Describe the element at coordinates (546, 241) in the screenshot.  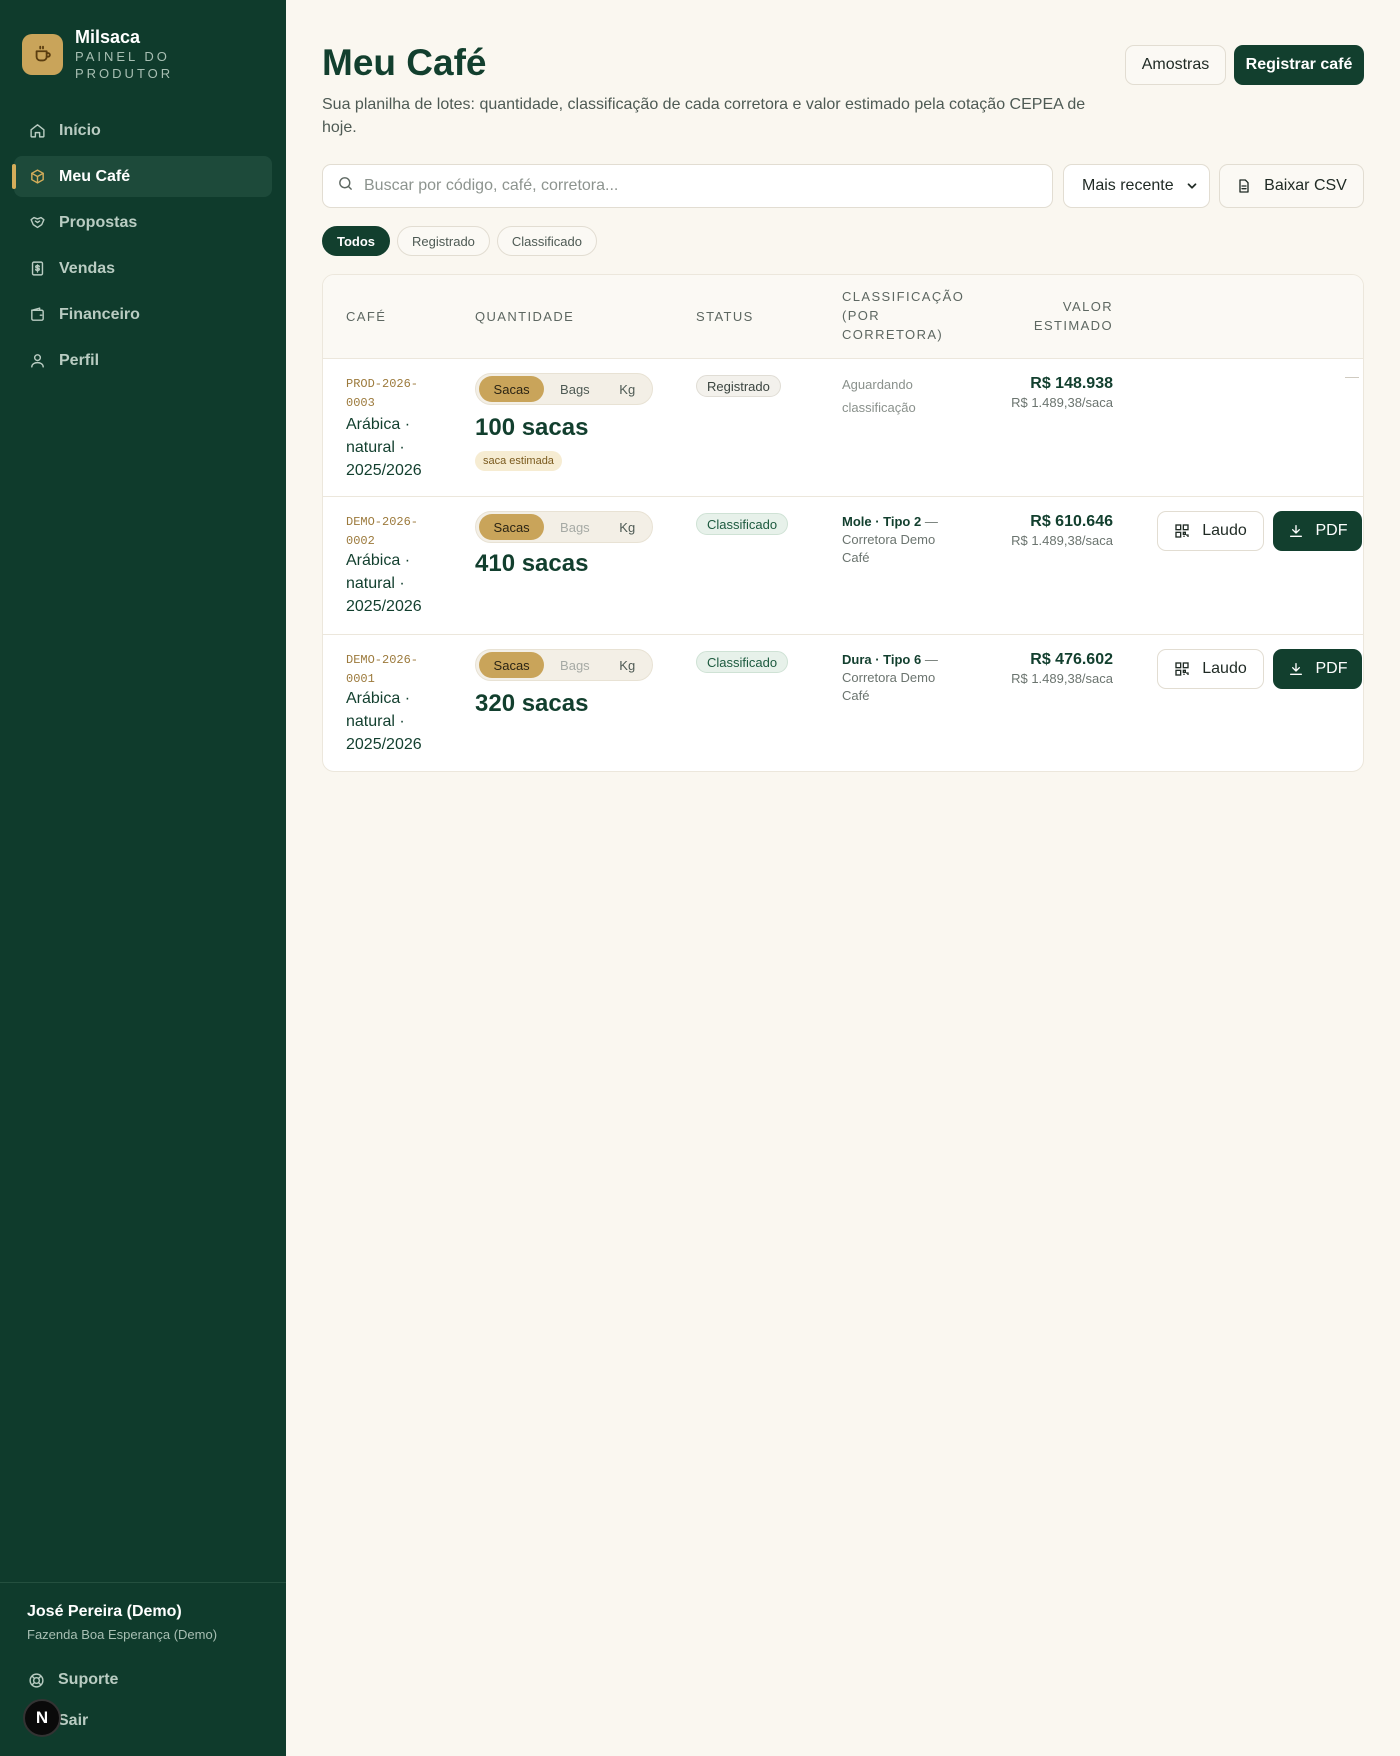
I see `filter-chip-classificado: Classificado` at that location.